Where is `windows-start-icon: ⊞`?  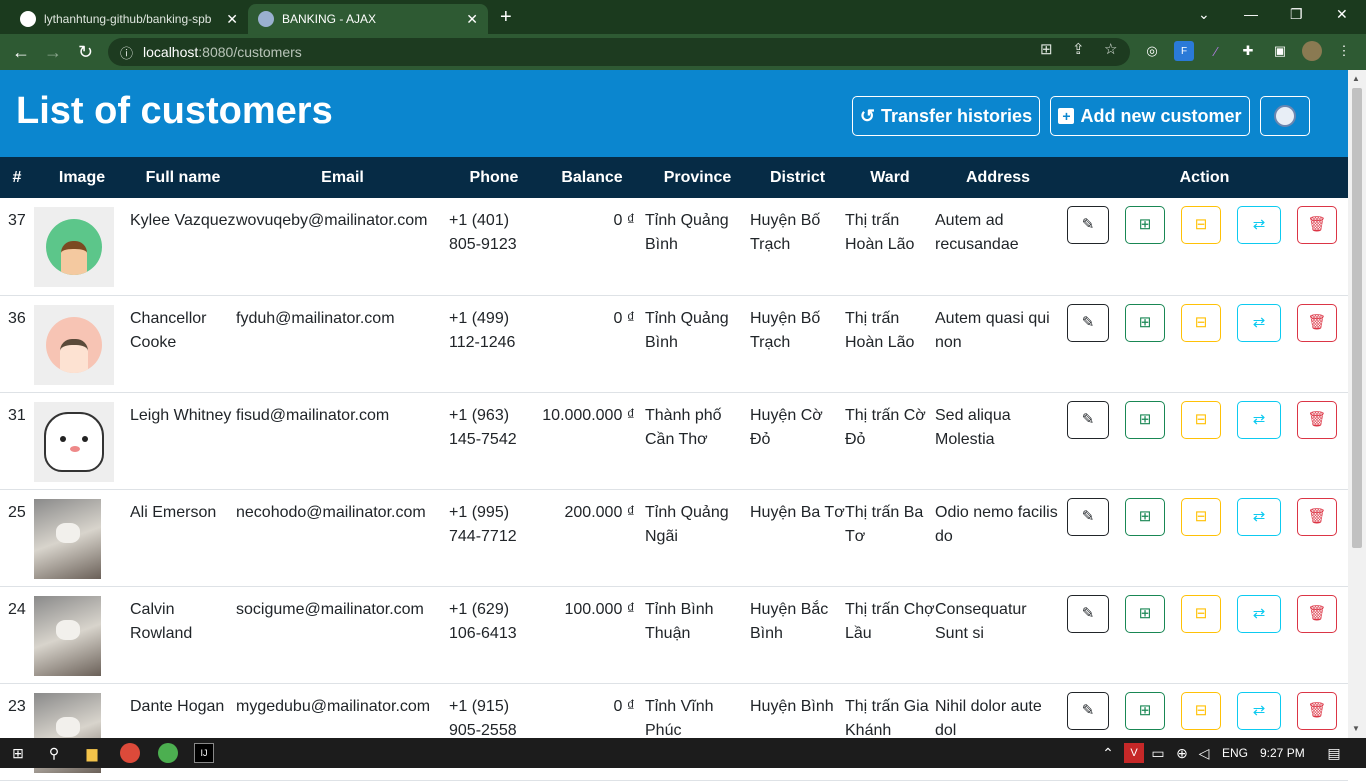
windows-start-icon: ⊞ is located at coordinates (18, 753).